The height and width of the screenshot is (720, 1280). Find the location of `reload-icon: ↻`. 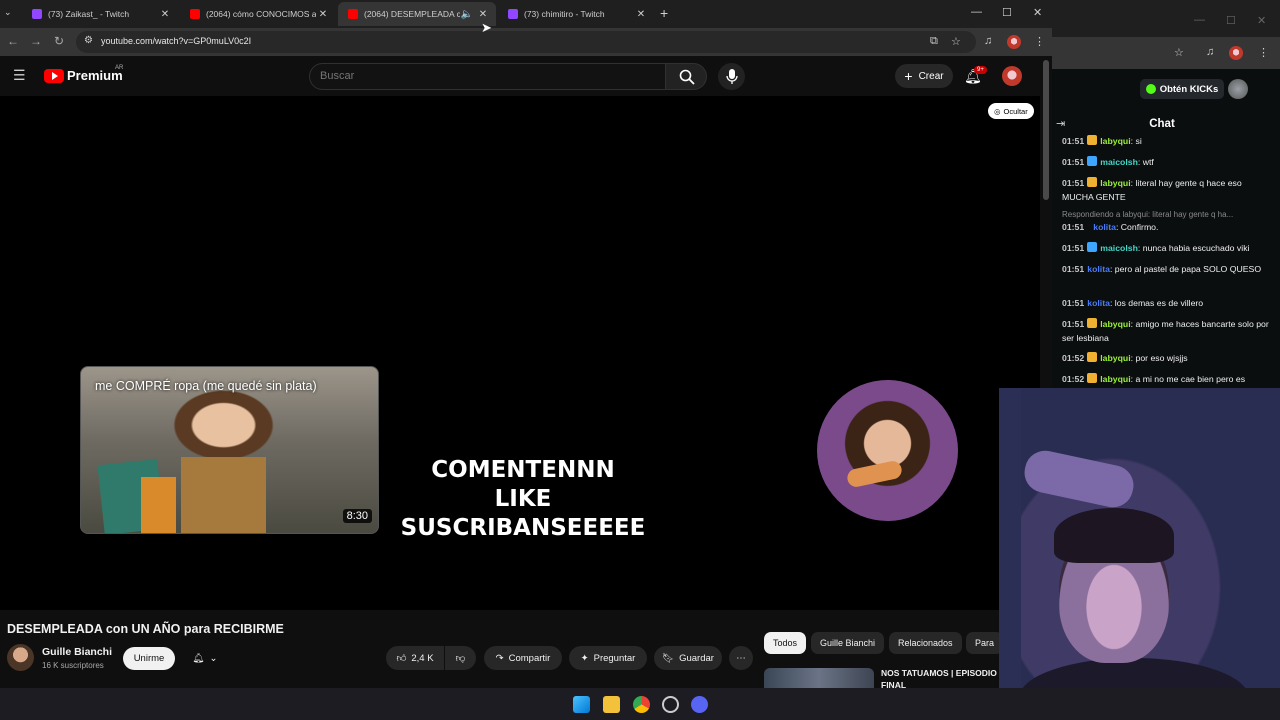

reload-icon: ↻ is located at coordinates (59, 41).